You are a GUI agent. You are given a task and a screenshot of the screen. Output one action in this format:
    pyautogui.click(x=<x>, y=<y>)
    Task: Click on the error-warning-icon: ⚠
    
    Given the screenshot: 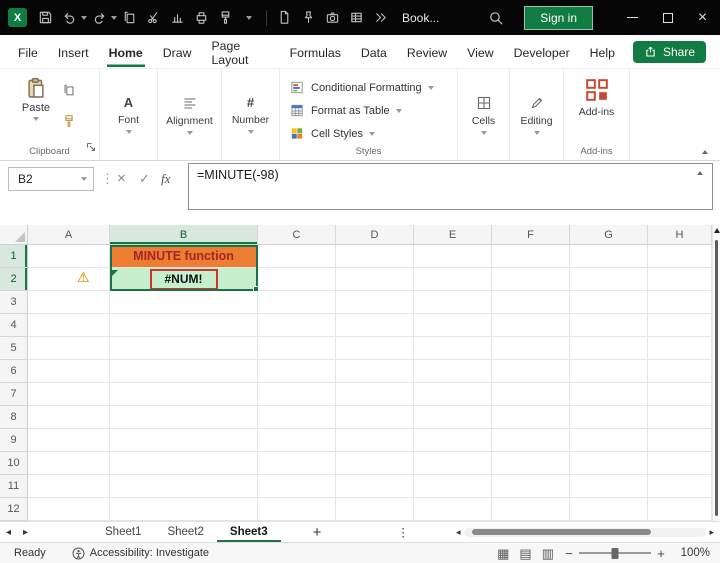 What is the action you would take?
    pyautogui.click(x=83, y=277)
    